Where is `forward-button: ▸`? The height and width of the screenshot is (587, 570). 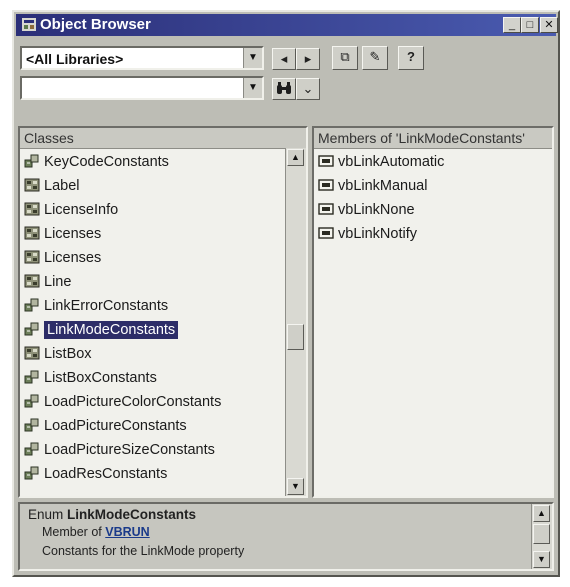
forward-button: ▸ is located at coordinates (308, 59).